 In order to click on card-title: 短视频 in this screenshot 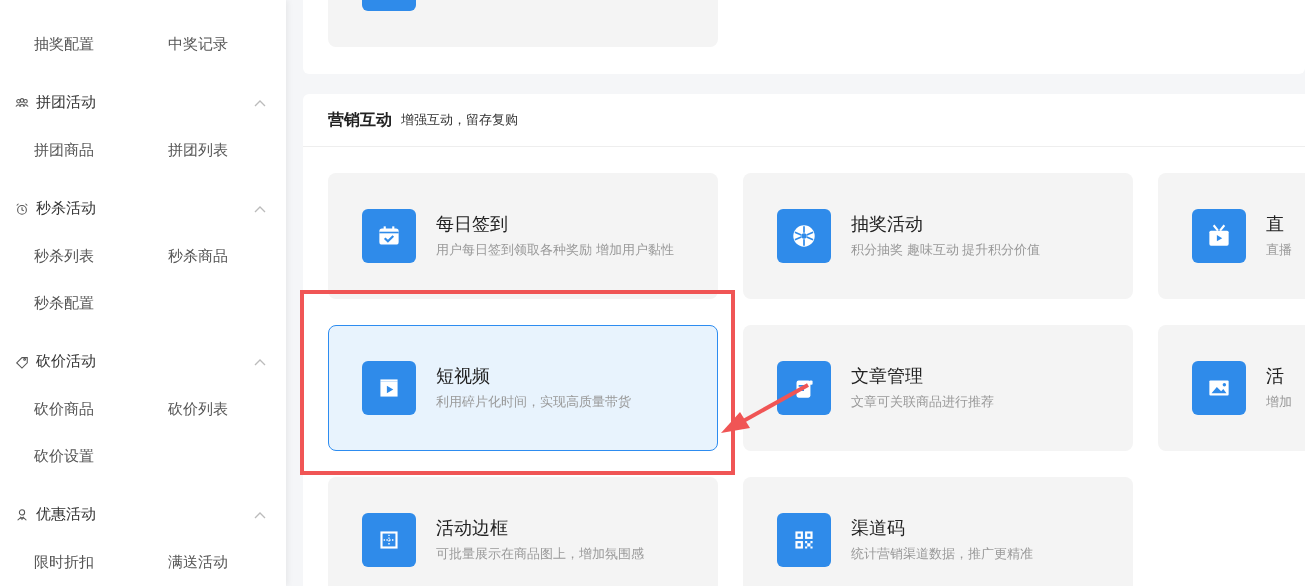, I will do `click(463, 376)`.